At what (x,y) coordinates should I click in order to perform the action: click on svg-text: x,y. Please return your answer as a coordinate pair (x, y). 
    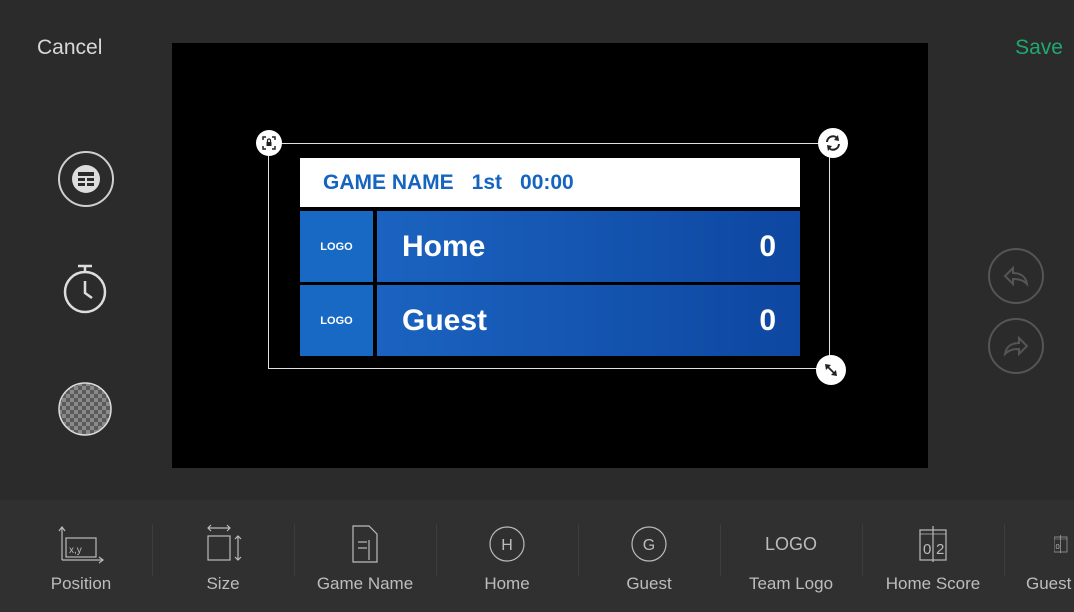
    Looking at the image, I should click on (75, 550).